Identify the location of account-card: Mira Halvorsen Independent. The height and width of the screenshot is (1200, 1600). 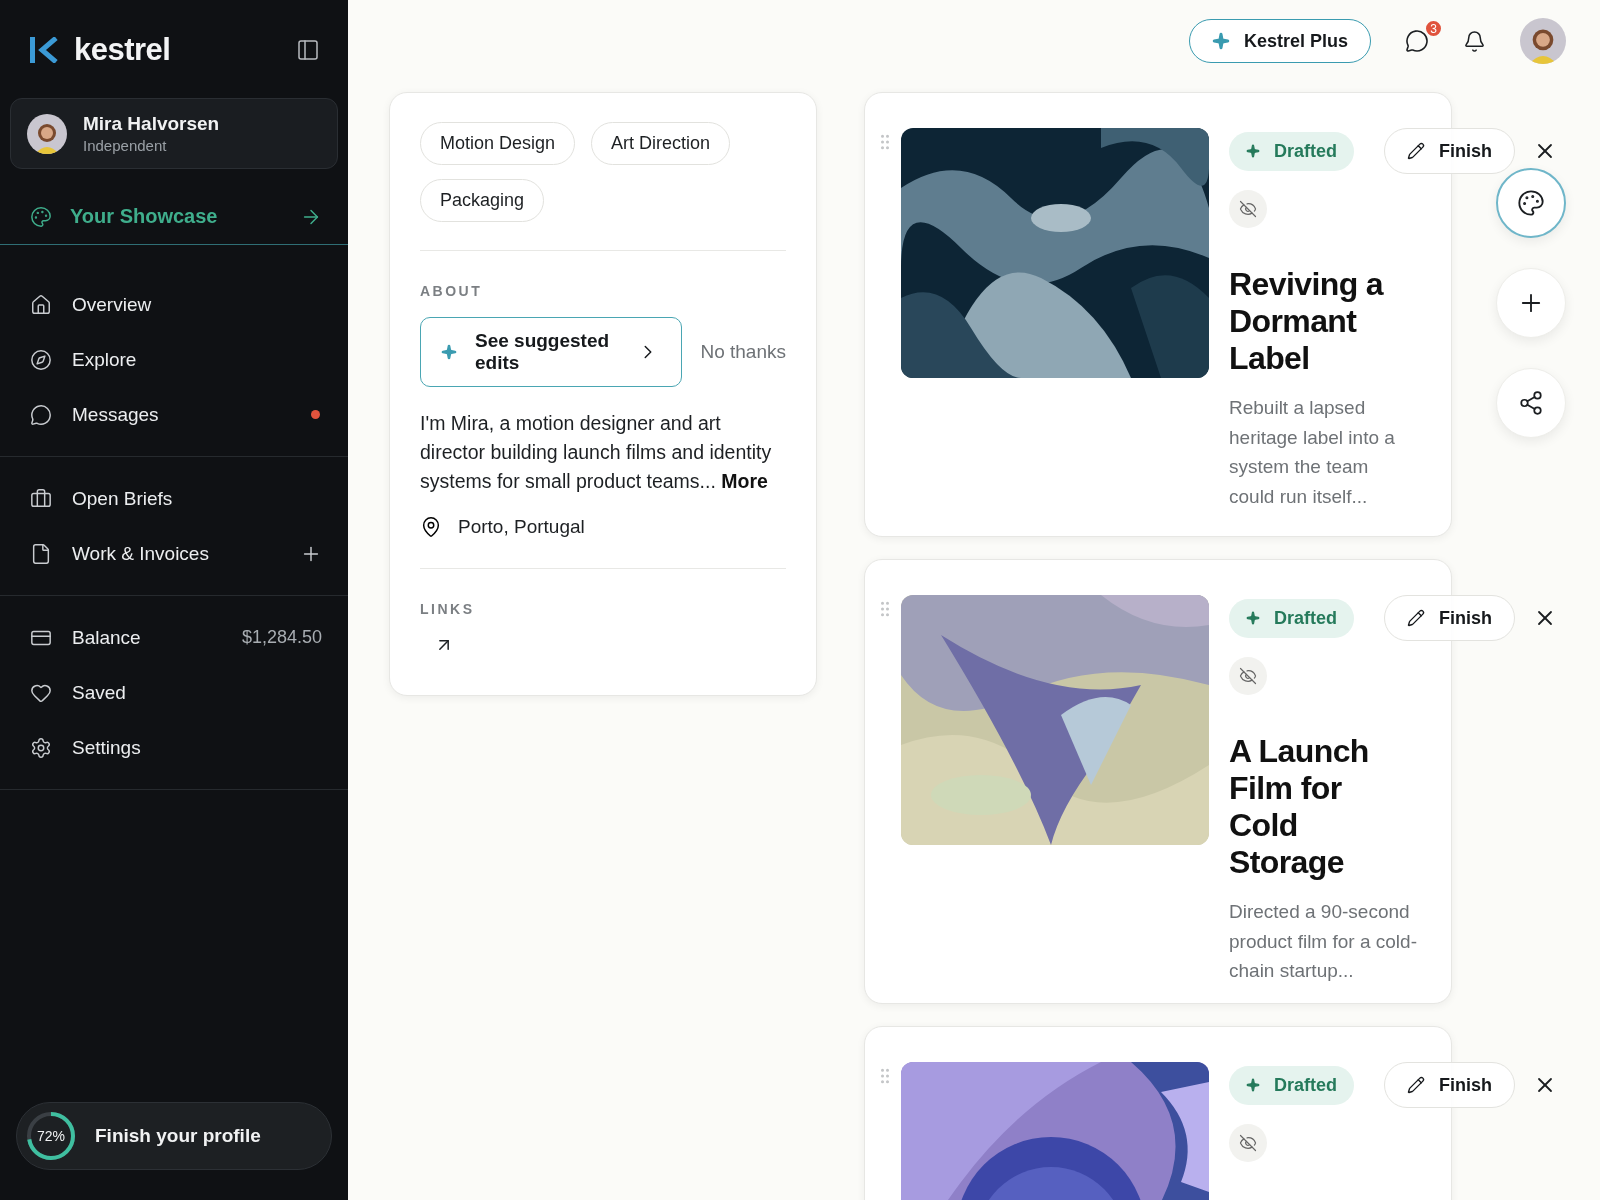
(174, 133).